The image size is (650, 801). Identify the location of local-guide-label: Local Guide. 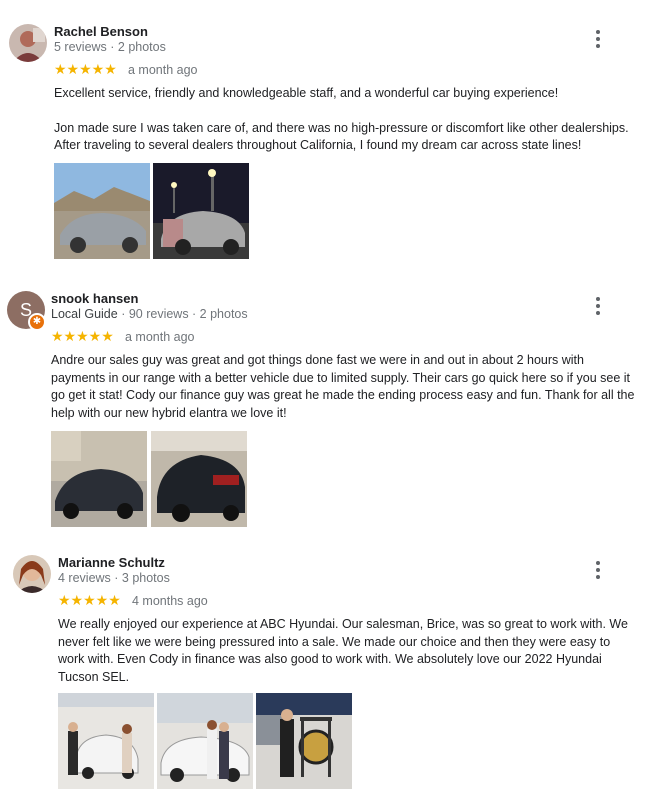
(84, 314).